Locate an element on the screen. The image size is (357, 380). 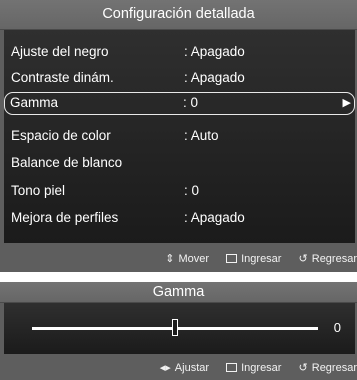
gamma-value: 0 is located at coordinates (337, 327).